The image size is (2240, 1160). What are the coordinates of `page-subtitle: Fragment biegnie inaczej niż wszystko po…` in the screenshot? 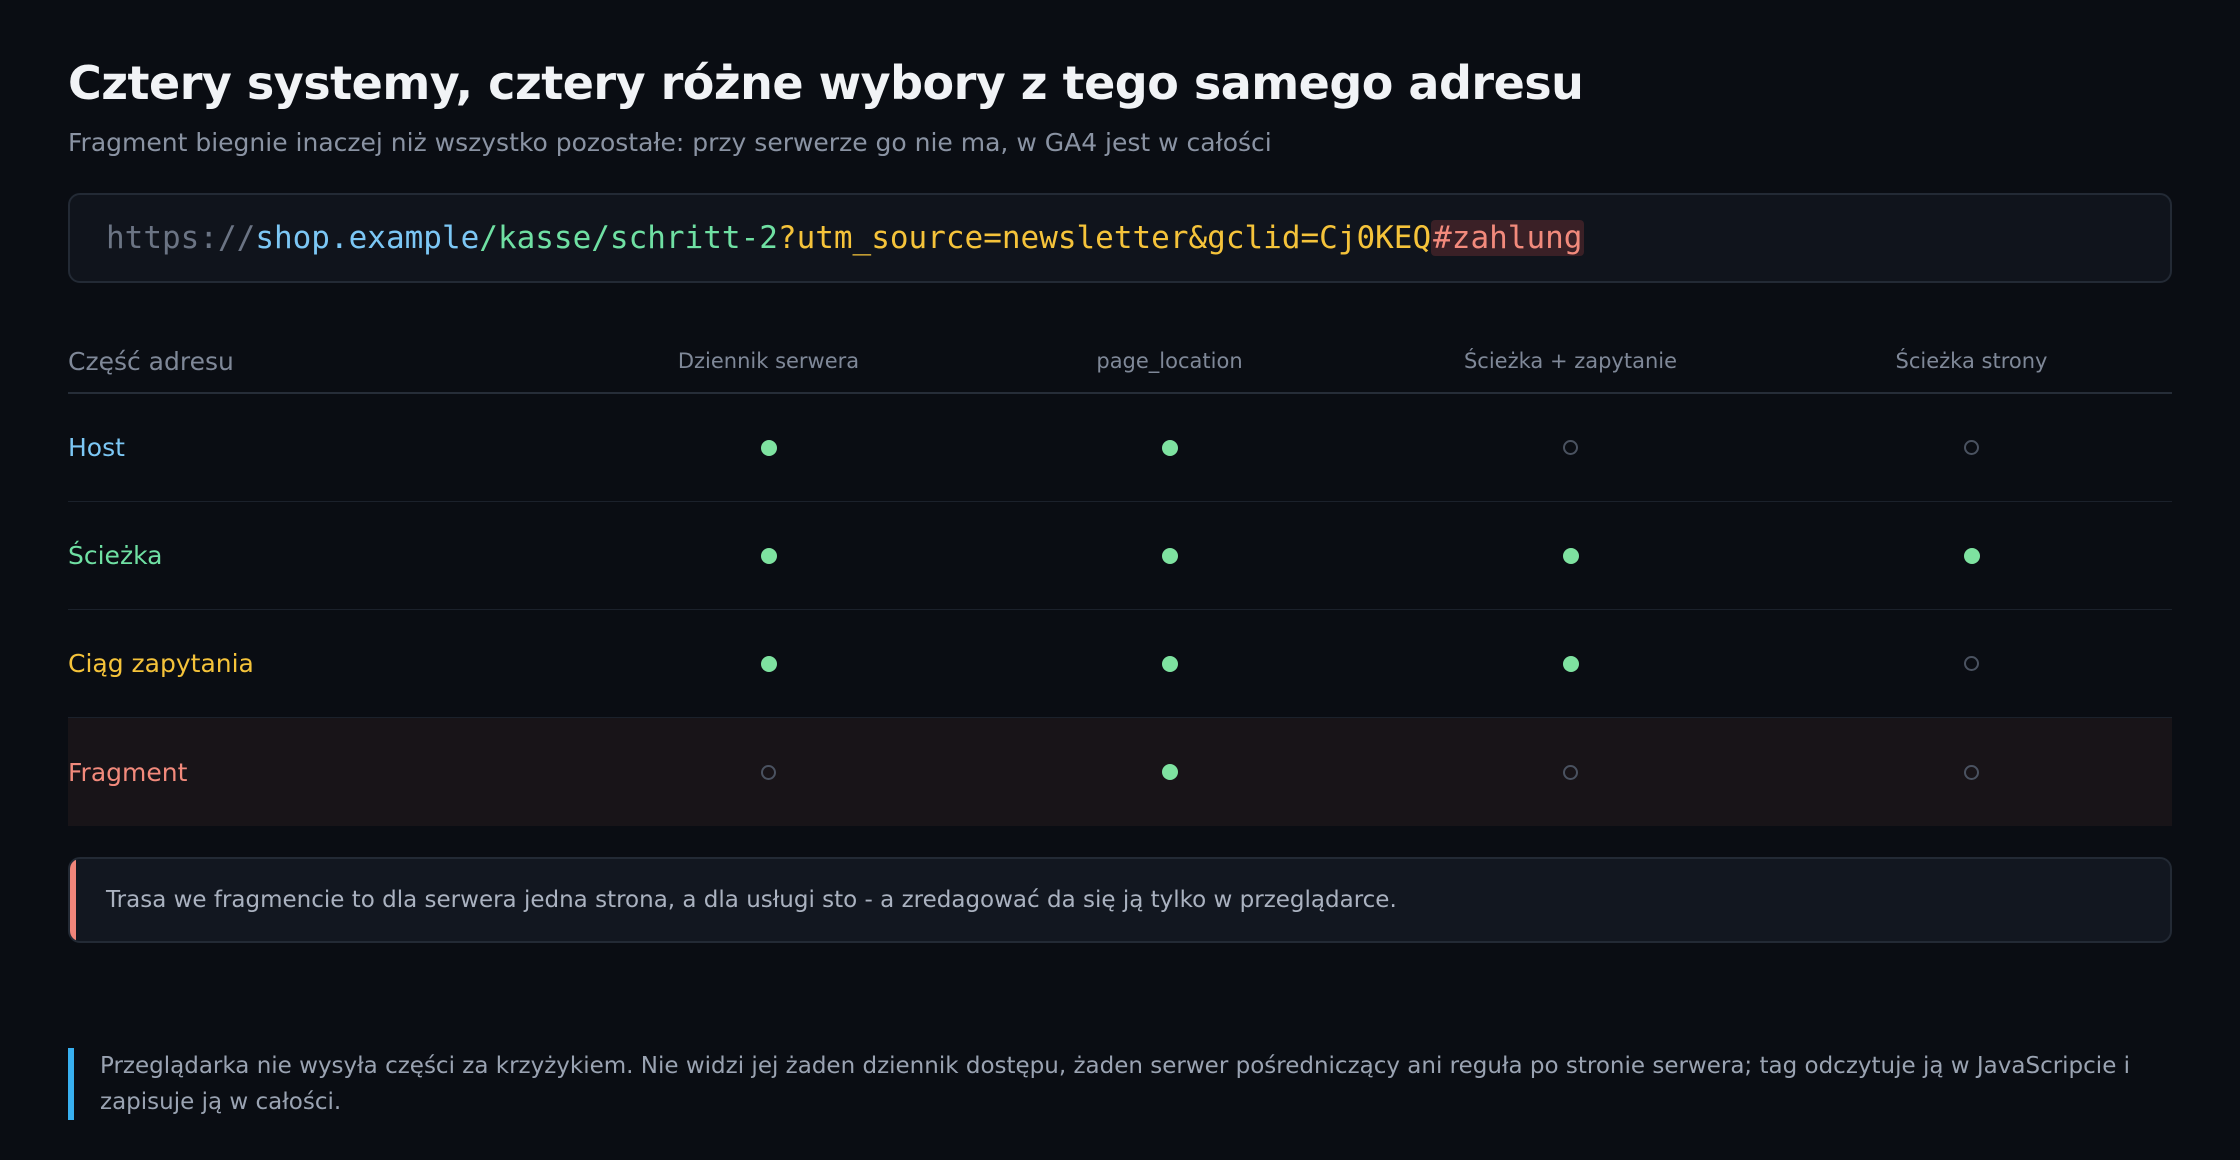 It's located at (670, 142).